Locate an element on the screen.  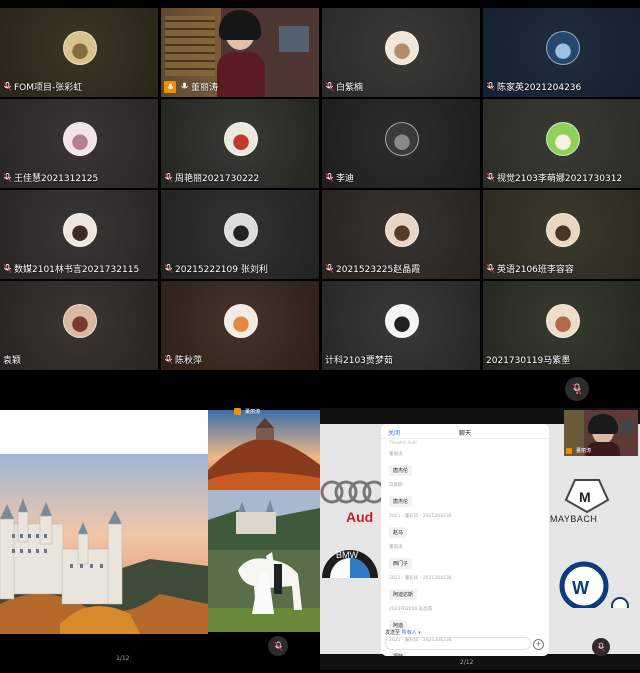
chat-header: 关闭 聊天 is located at coordinates (465, 431).